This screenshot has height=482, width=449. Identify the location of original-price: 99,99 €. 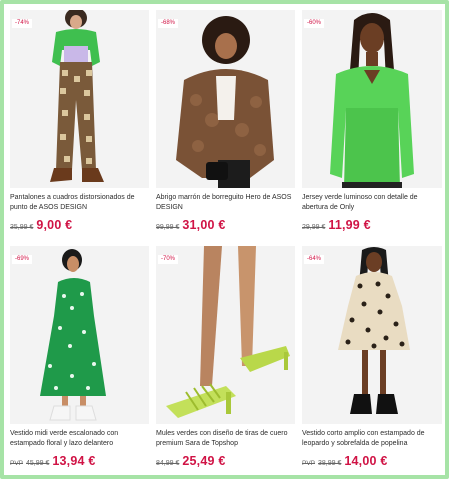
(168, 227).